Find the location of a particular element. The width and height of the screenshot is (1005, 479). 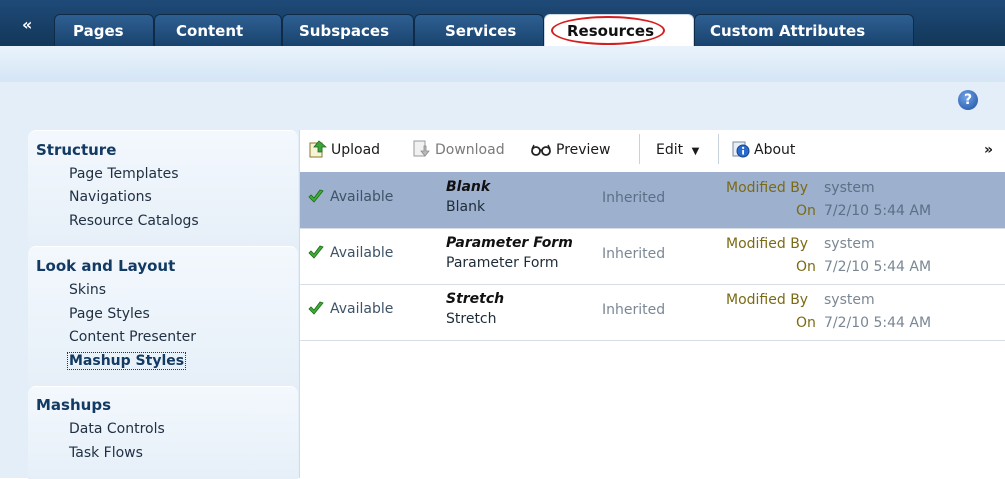

resource-description: Blank is located at coordinates (466, 207).